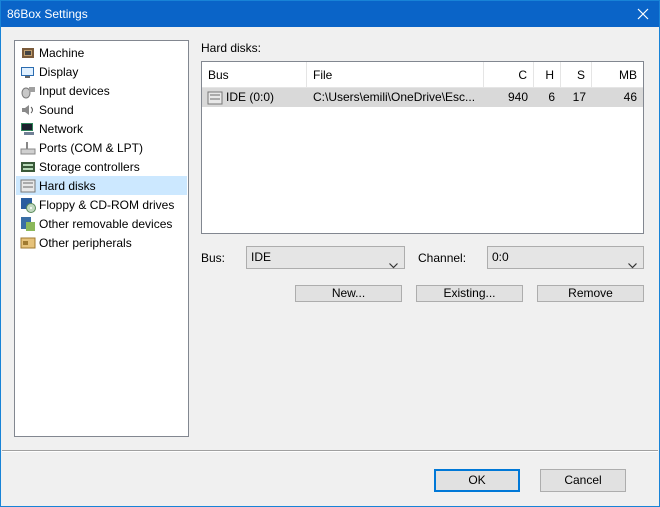  I want to click on column-header-mb: MB, so click(617, 74).